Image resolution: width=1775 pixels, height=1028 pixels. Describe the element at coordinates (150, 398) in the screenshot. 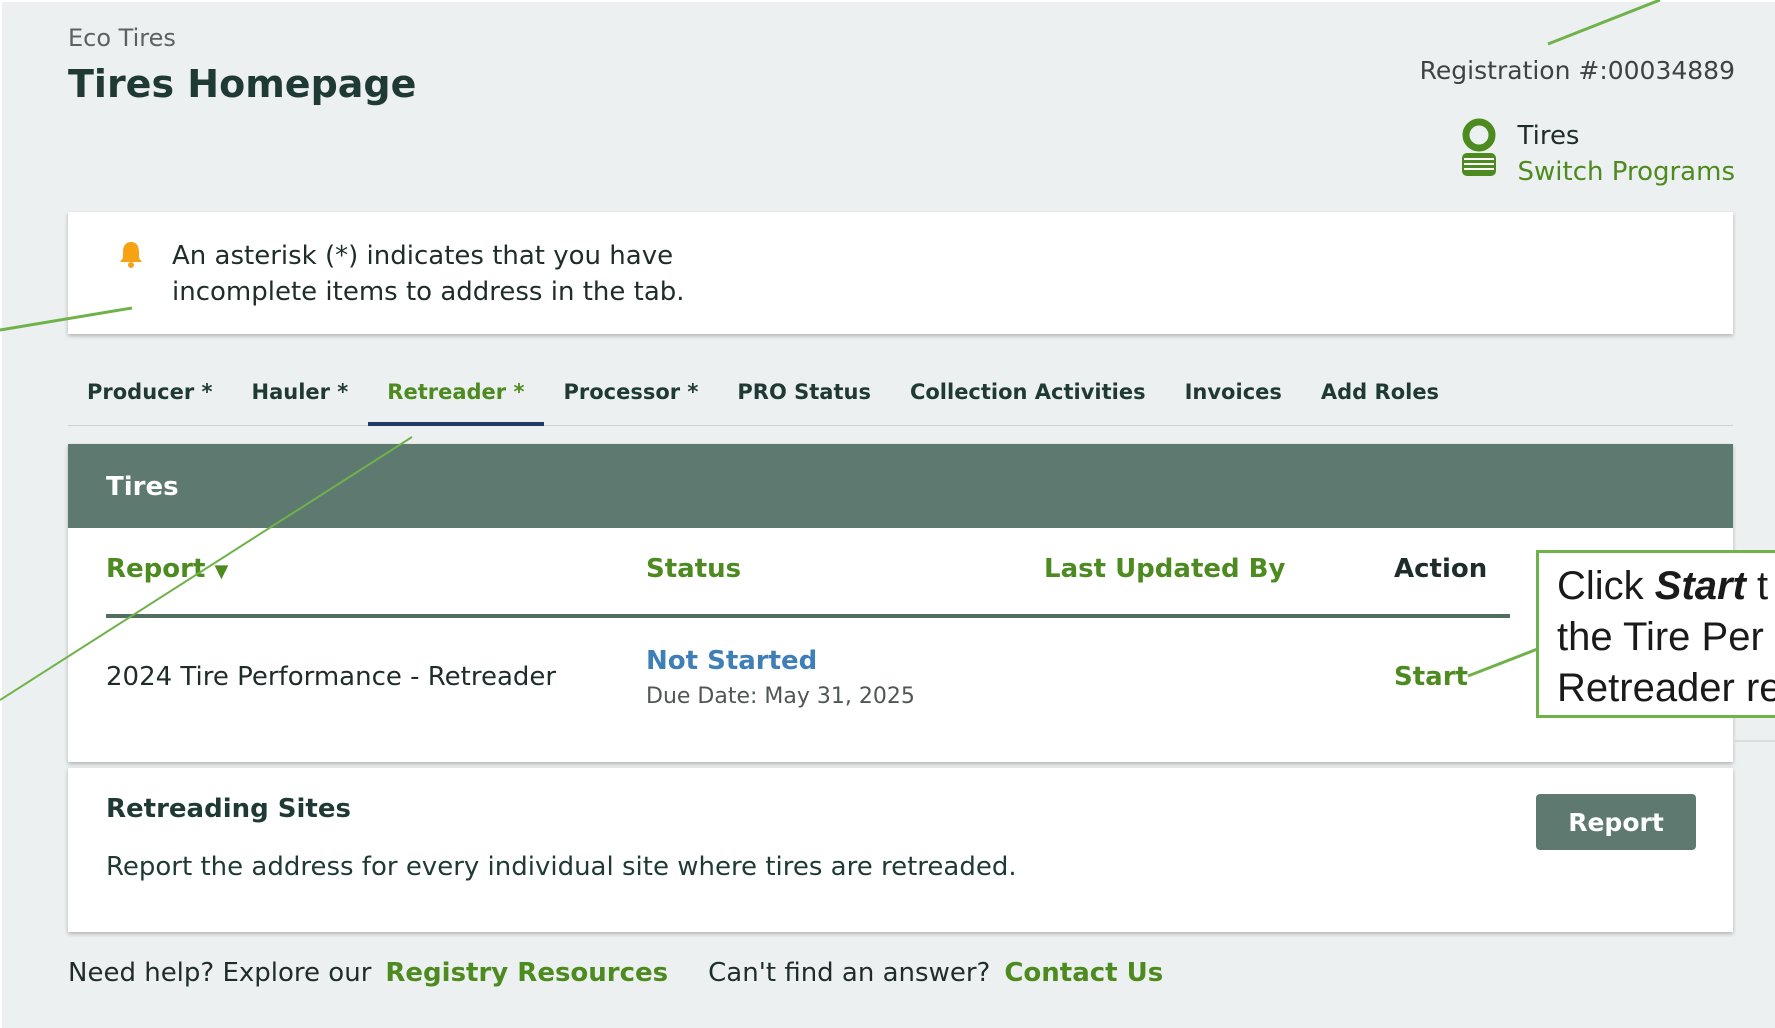

I see `tab-producer: Producer *` at that location.